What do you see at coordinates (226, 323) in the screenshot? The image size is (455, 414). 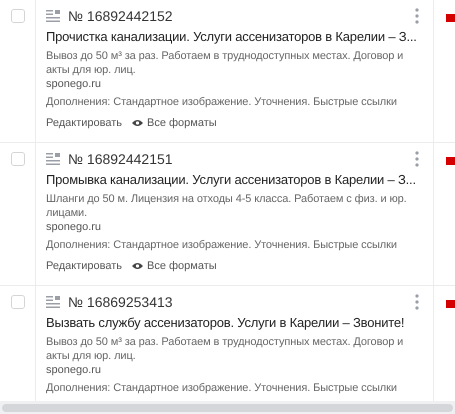 I see `ad-title: Вызвать службу ассенизаторов. Услуги в Карелии – Звоните!` at bounding box center [226, 323].